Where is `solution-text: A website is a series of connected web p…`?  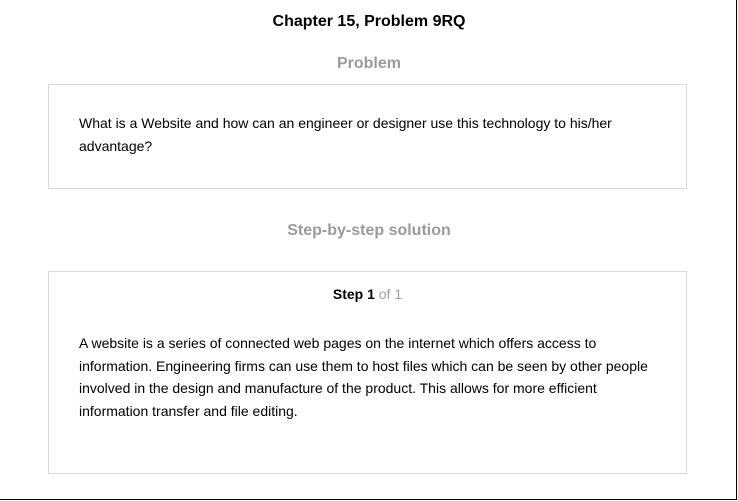
solution-text: A website is a series of connected web p… is located at coordinates (363, 377).